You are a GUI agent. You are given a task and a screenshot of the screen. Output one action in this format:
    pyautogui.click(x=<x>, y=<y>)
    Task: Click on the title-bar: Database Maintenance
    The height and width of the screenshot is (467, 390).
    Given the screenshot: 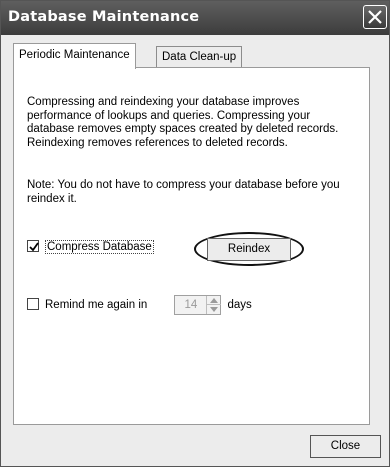 What is the action you would take?
    pyautogui.click(x=195, y=18)
    